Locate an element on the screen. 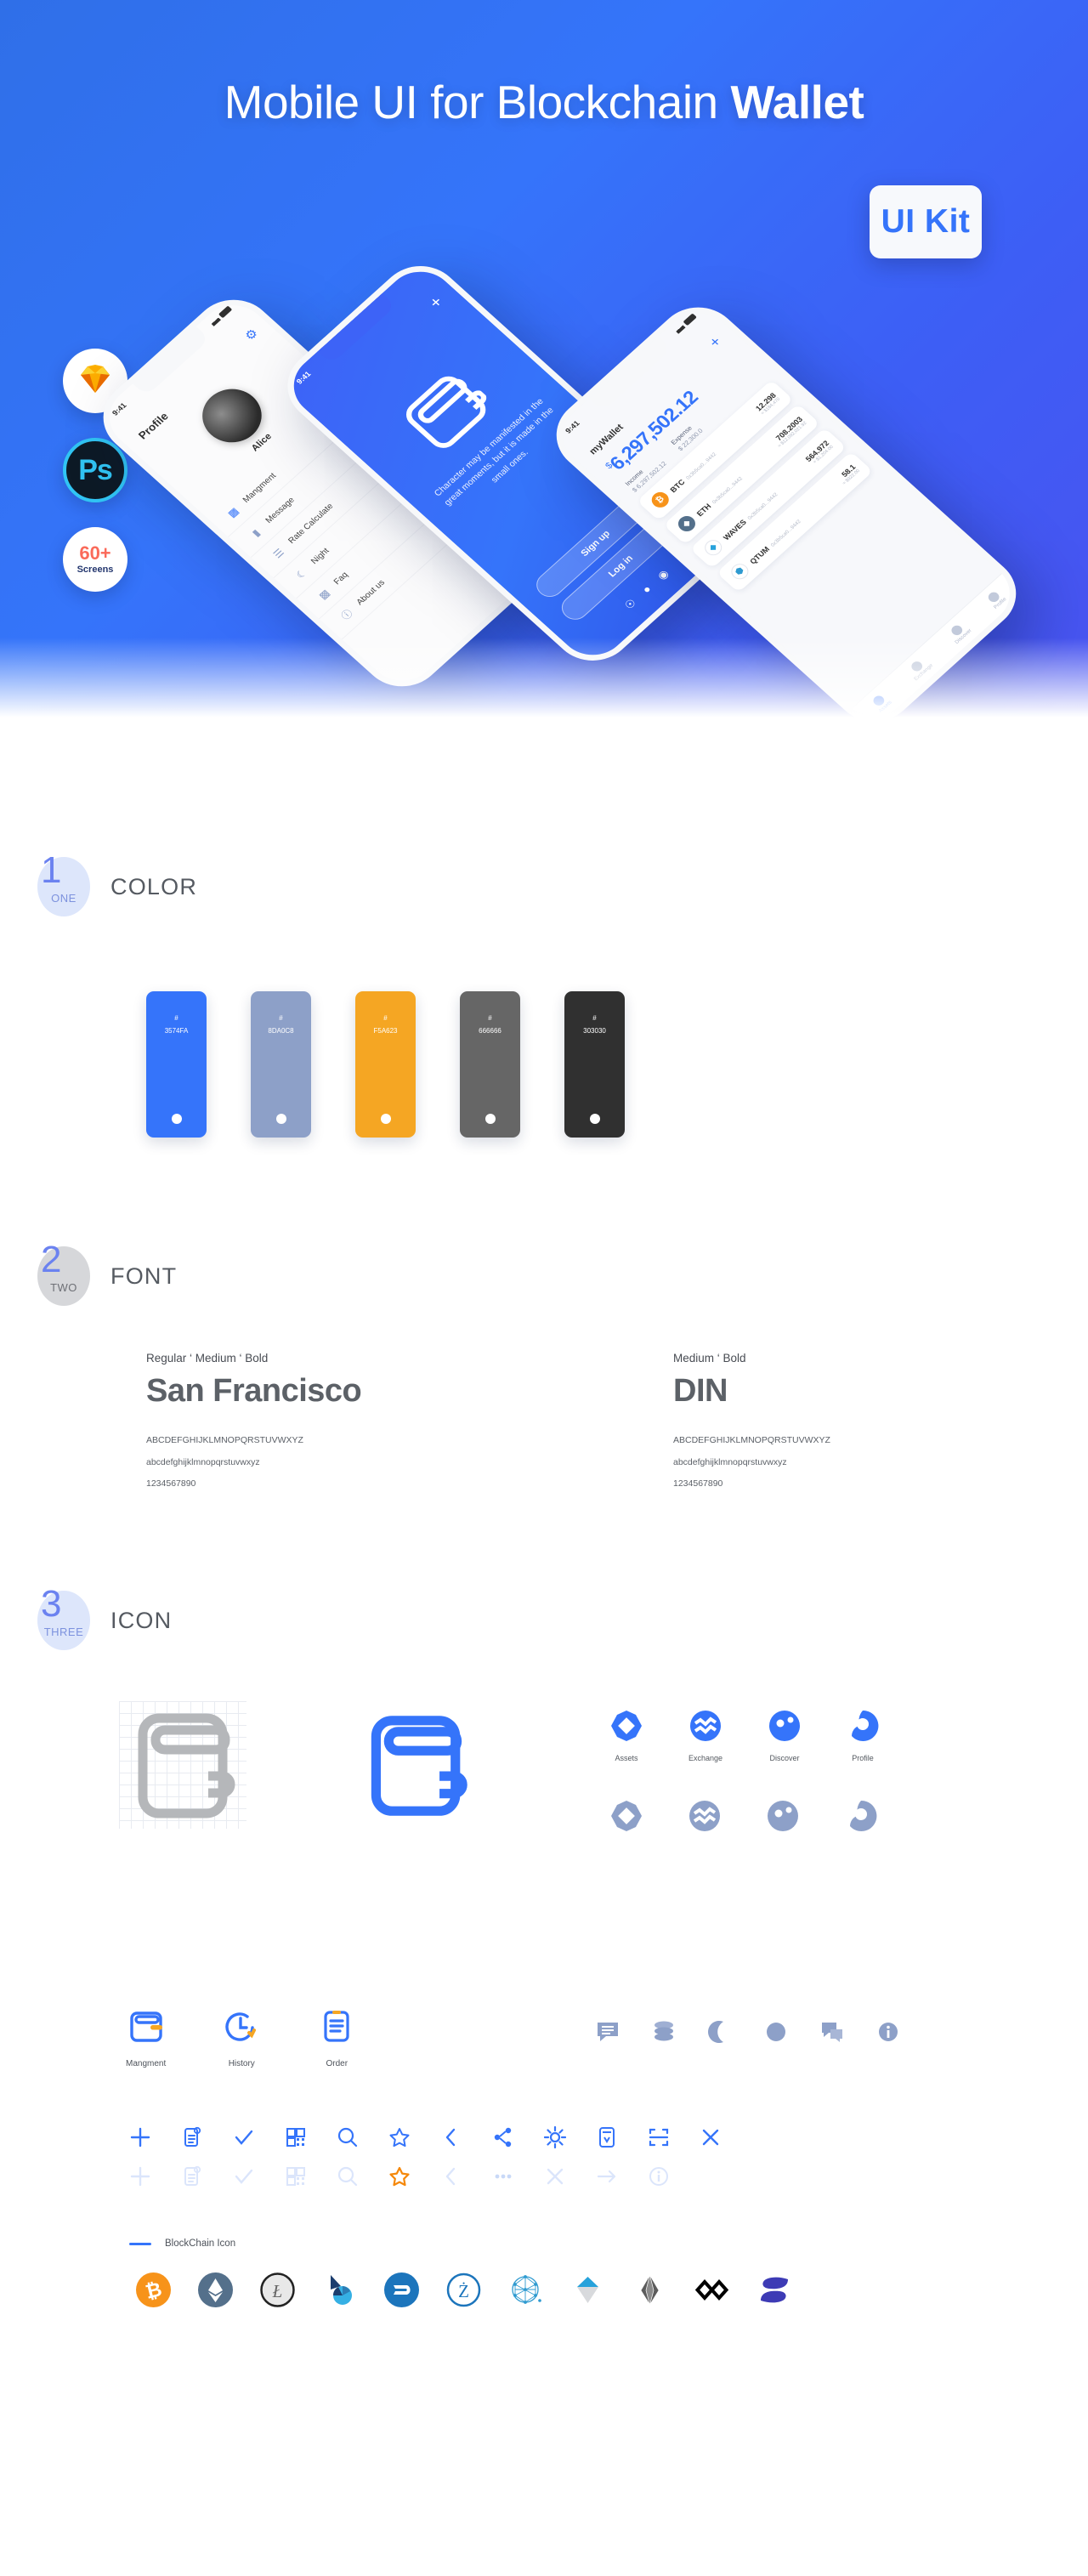 Image resolution: width=1088 pixels, height=2576 pixels. litecoin-icon: Ł is located at coordinates (277, 2290).